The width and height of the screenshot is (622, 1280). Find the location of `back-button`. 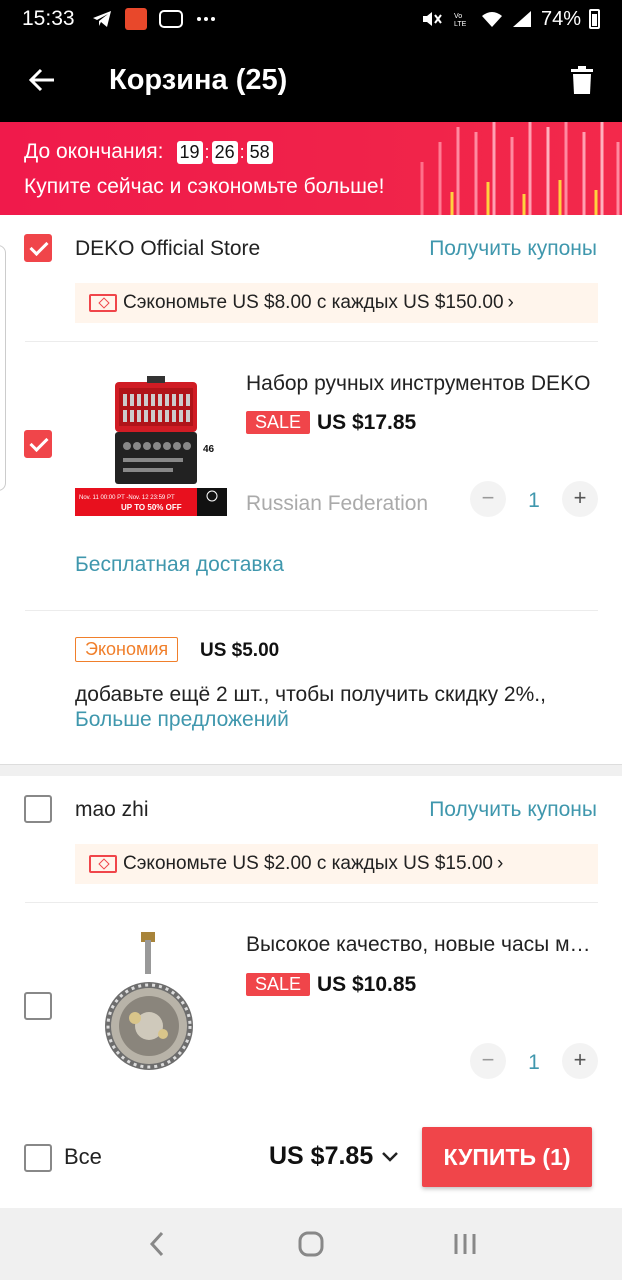

back-button is located at coordinates (42, 80).